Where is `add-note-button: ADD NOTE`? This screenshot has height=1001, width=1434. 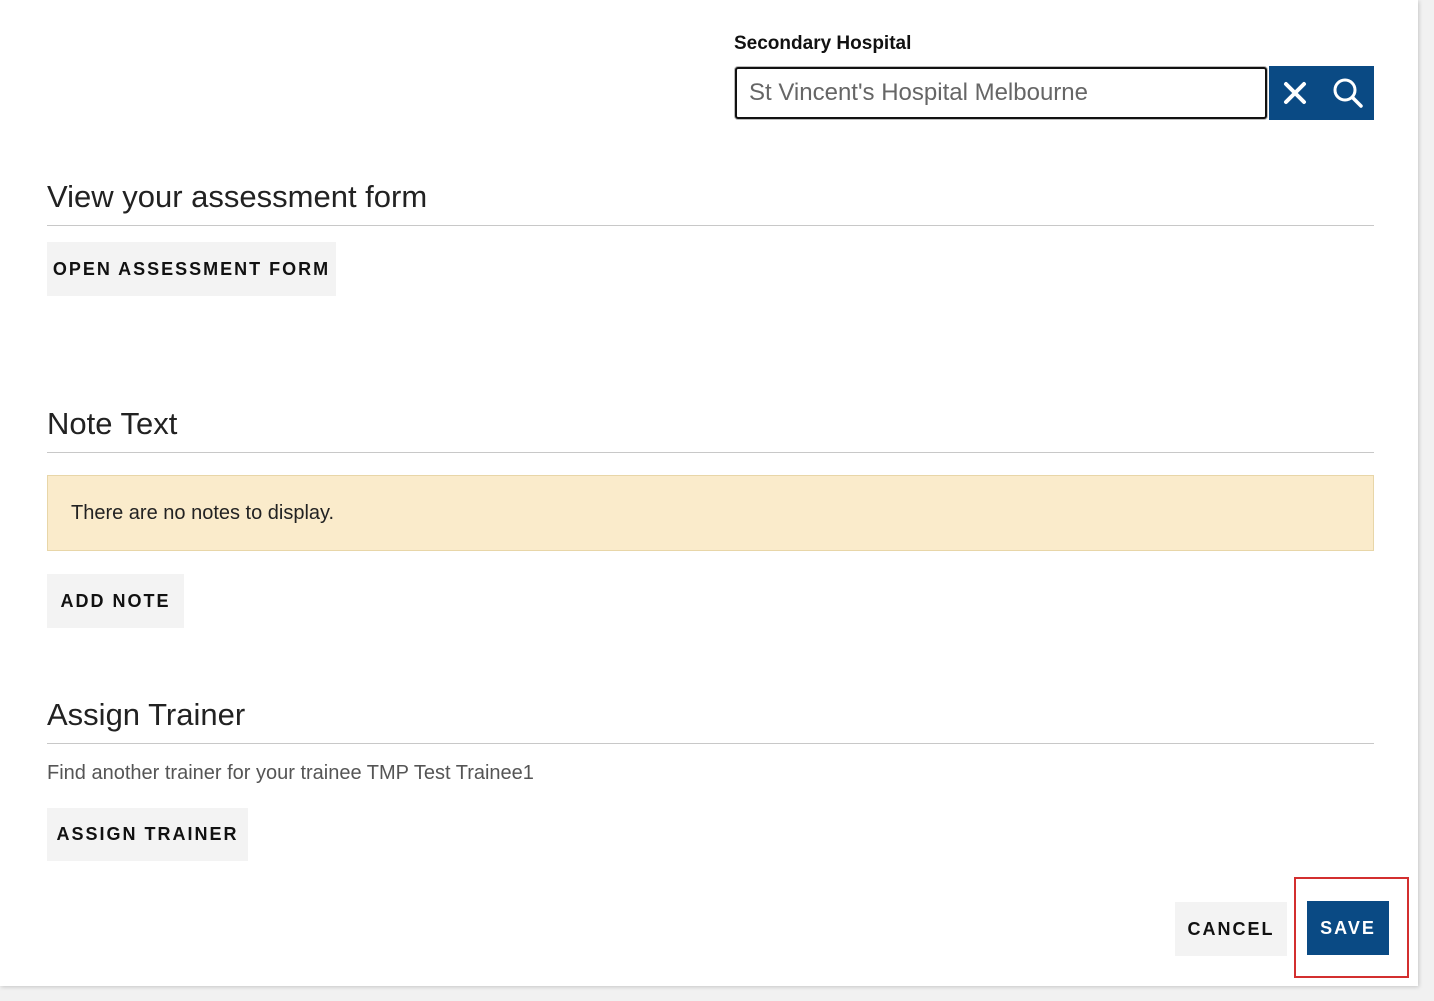
add-note-button: ADD NOTE is located at coordinates (115, 601).